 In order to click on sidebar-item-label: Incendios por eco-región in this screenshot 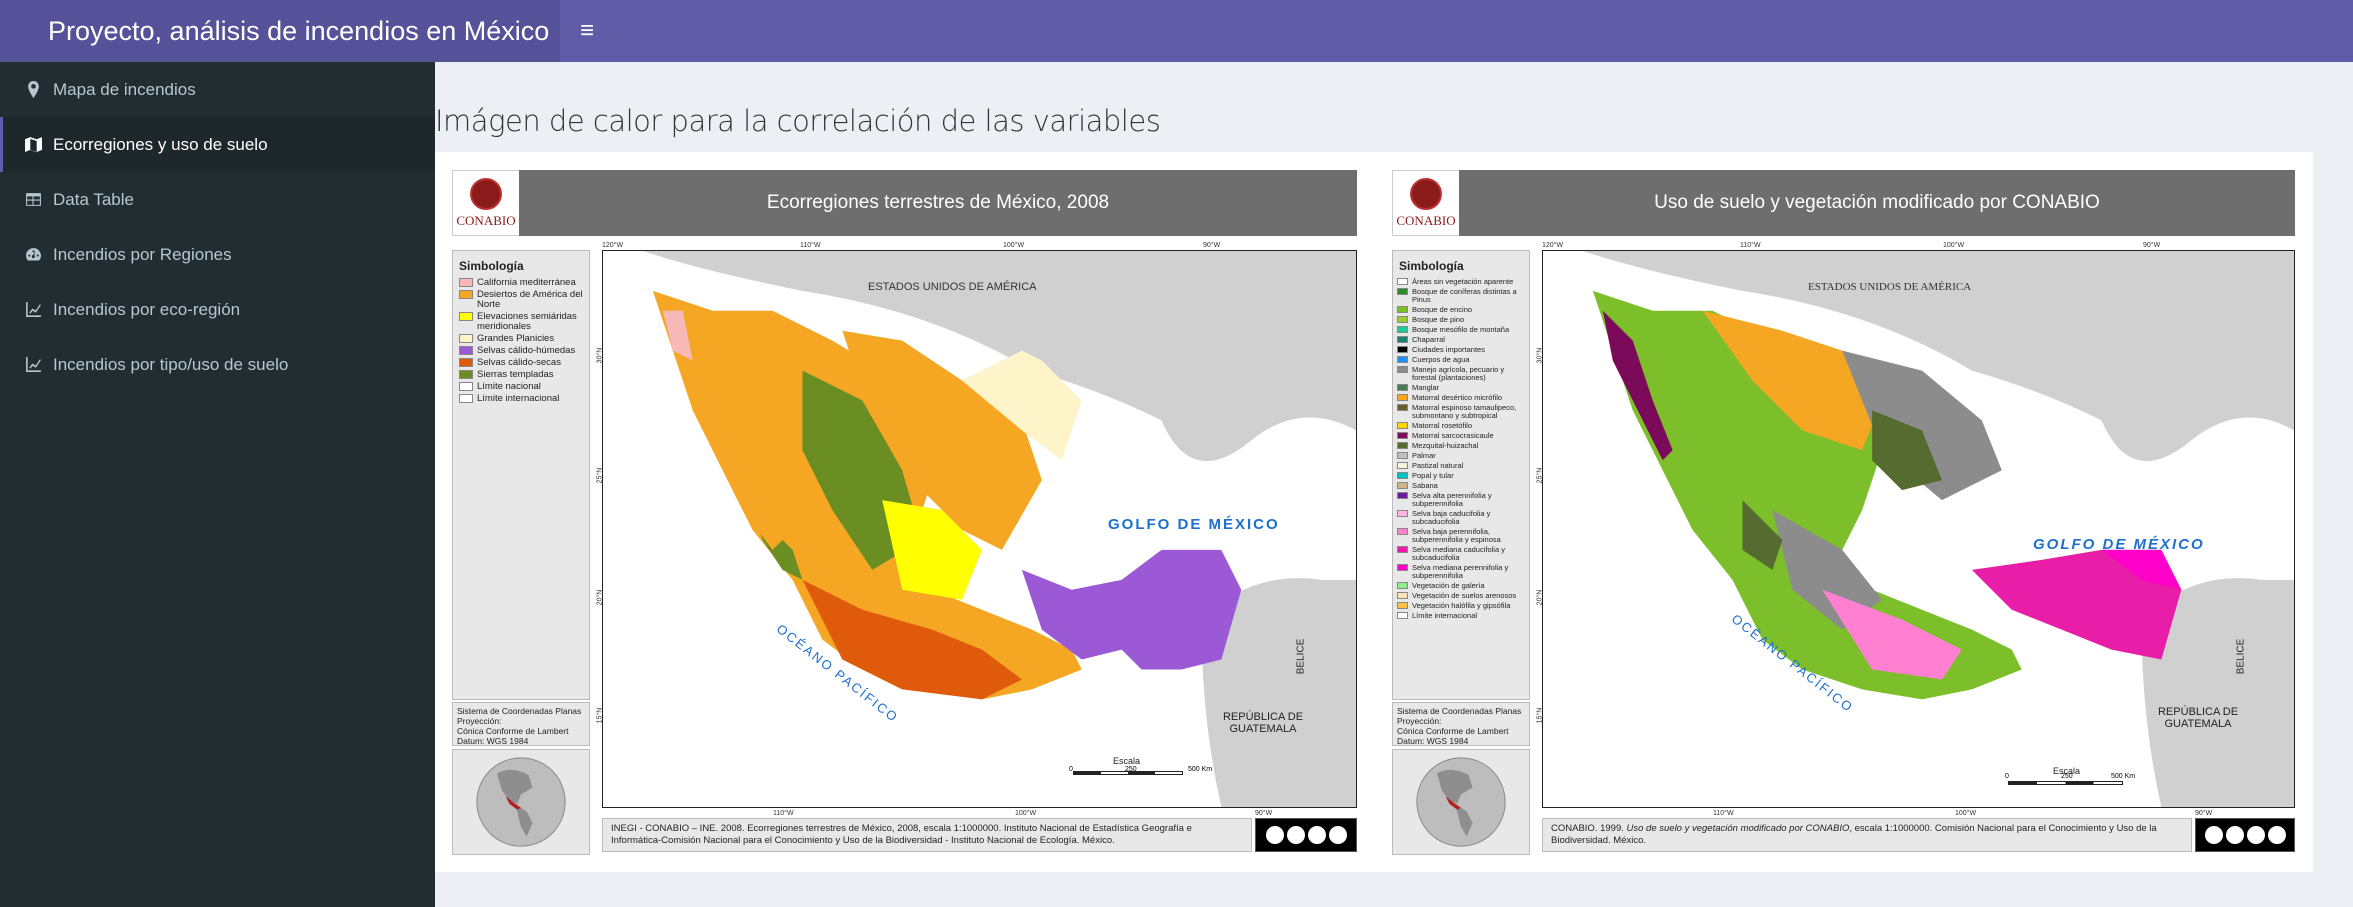, I will do `click(147, 309)`.